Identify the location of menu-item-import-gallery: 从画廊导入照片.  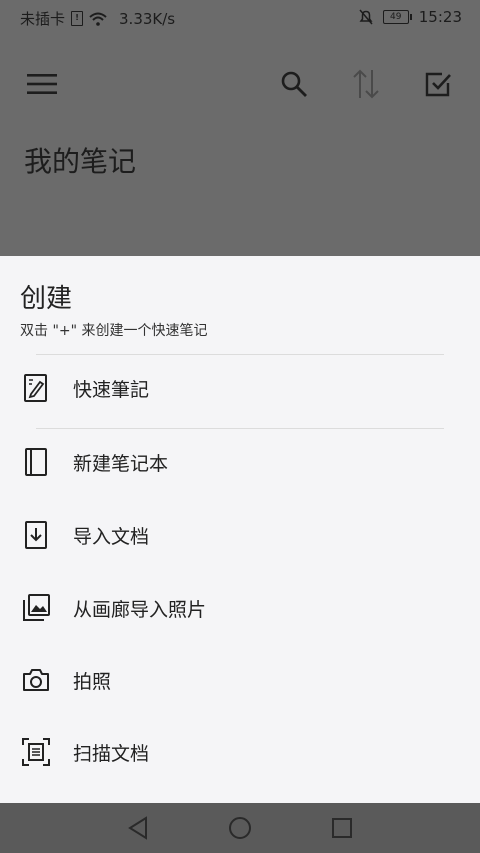
(240, 608).